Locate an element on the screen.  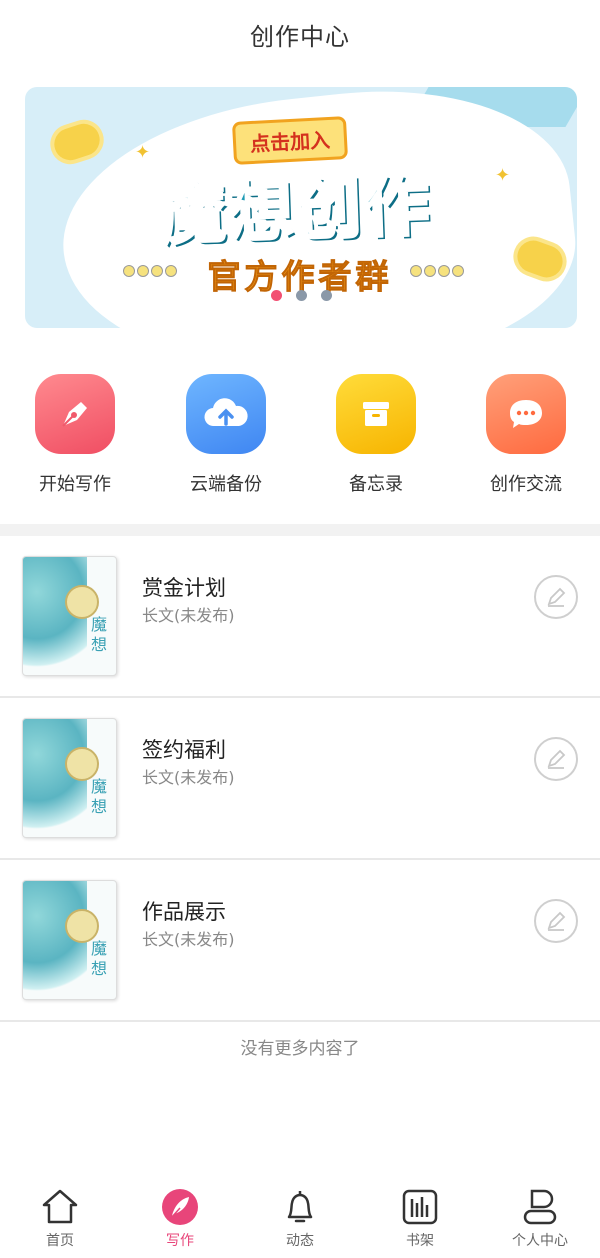
work-title: 赏金计划 is located at coordinates (184, 588).